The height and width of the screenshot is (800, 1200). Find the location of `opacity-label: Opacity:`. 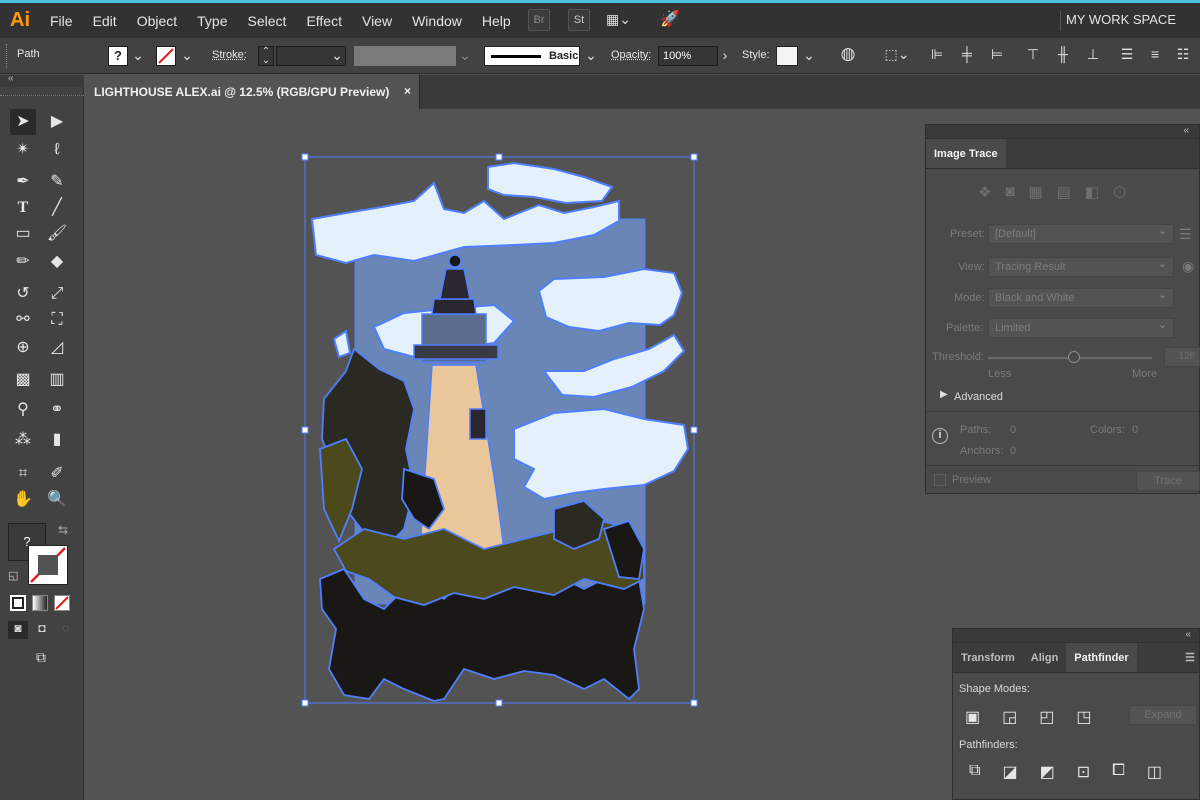

opacity-label: Opacity: is located at coordinates (631, 55).